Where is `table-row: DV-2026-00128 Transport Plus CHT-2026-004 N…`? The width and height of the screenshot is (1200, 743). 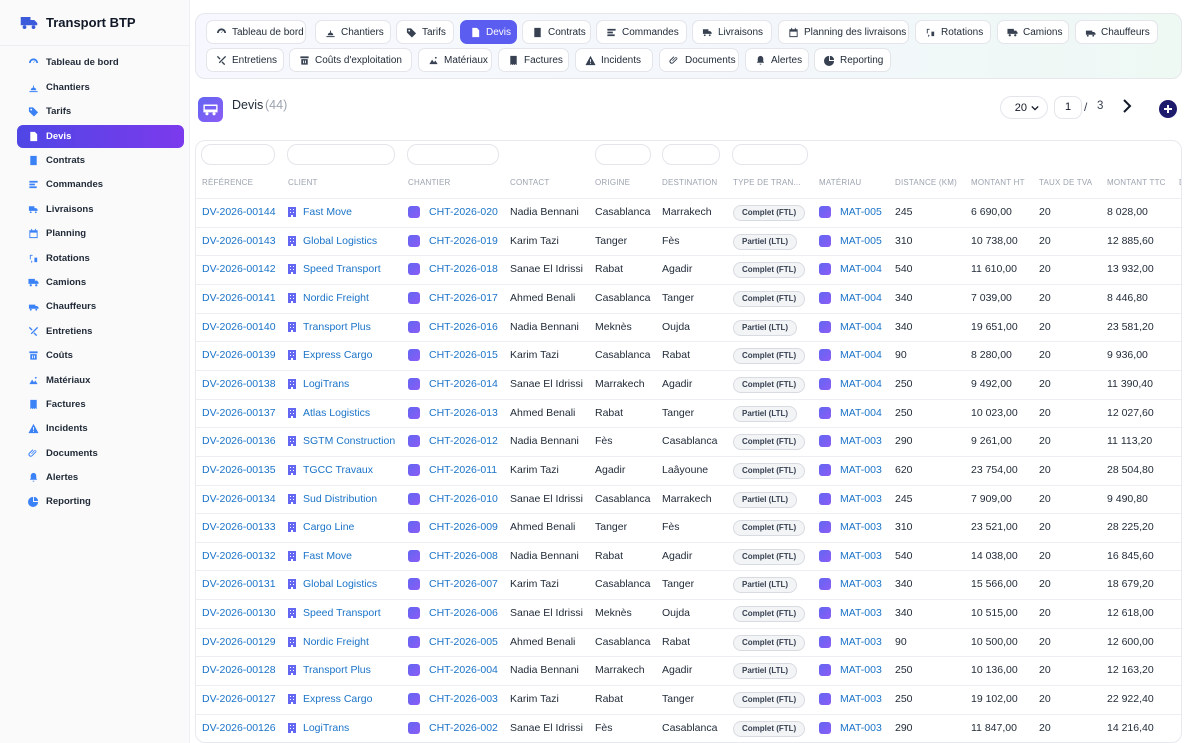 table-row: DV-2026-00128 Transport Plus CHT-2026-004 N… is located at coordinates (688, 670).